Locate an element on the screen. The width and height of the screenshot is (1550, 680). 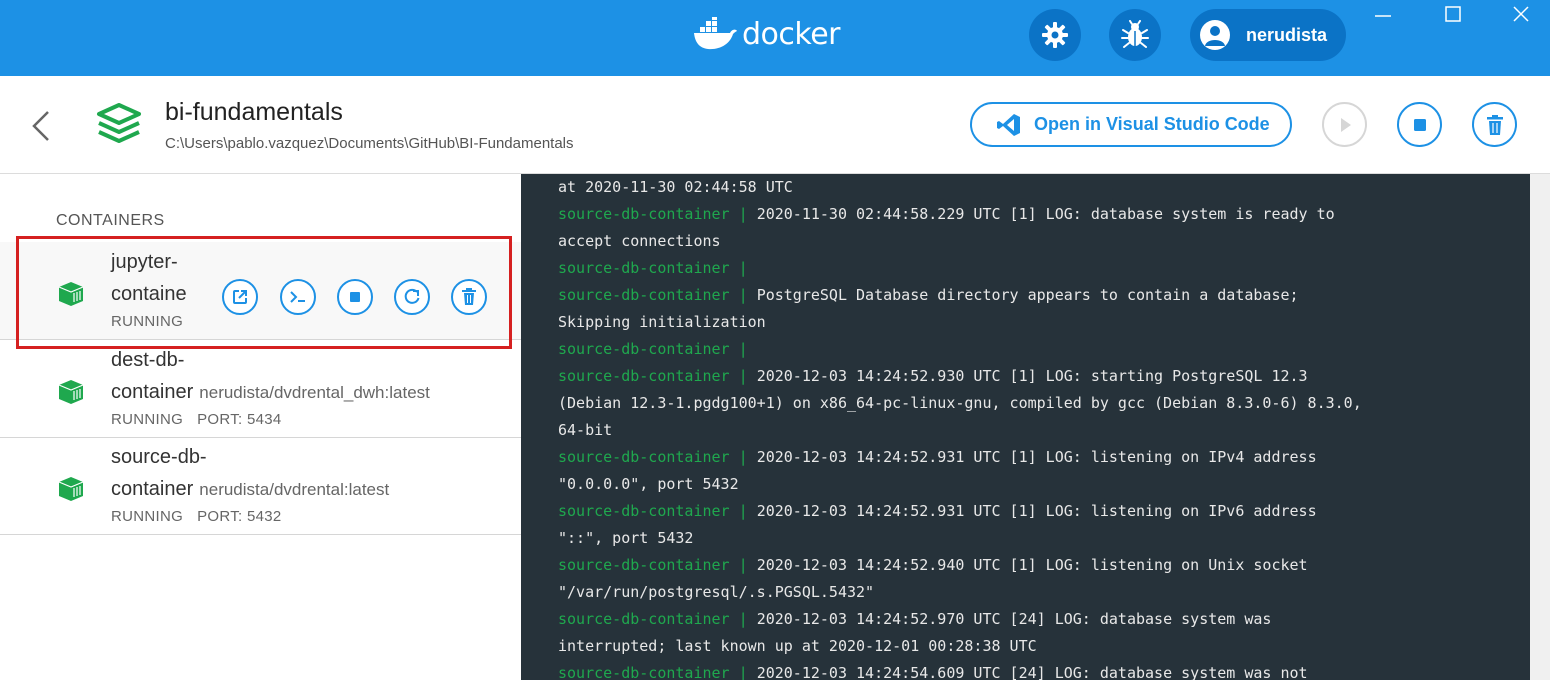
settings-button is located at coordinates (1055, 35).